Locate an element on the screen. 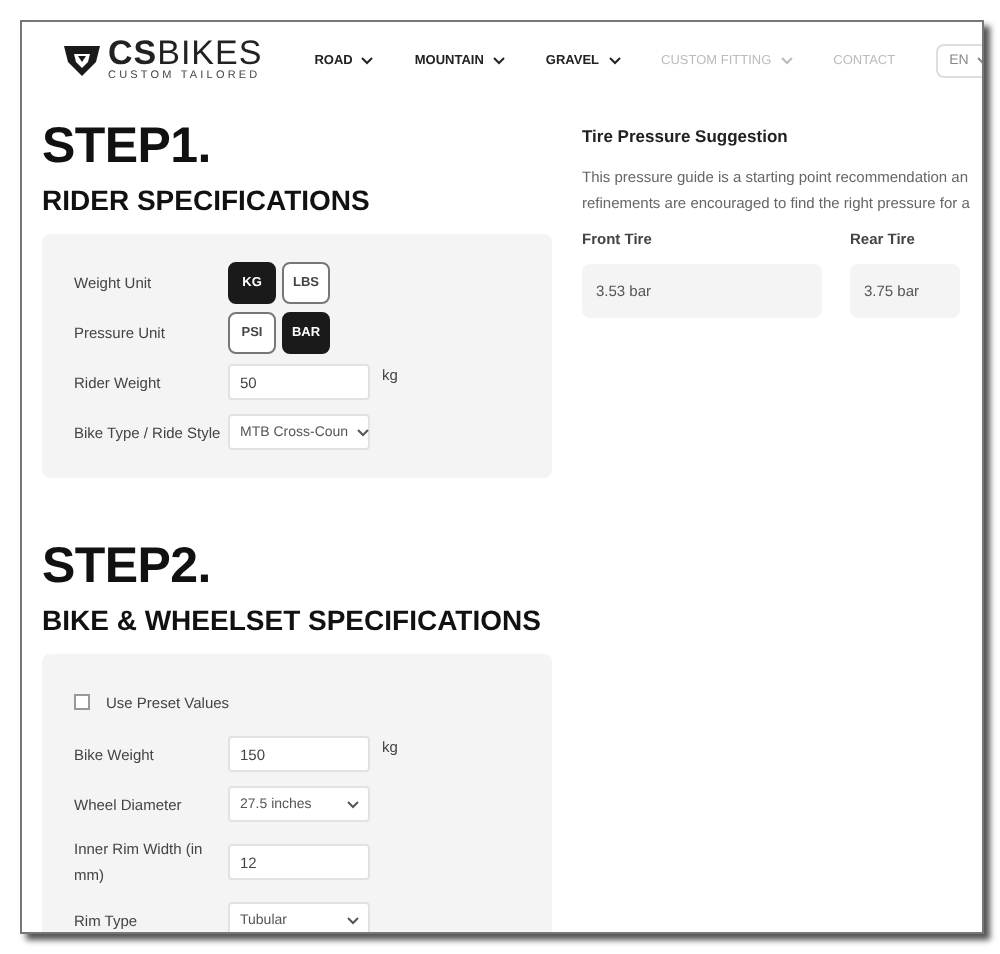  shield-logo-icon is located at coordinates (82, 60).